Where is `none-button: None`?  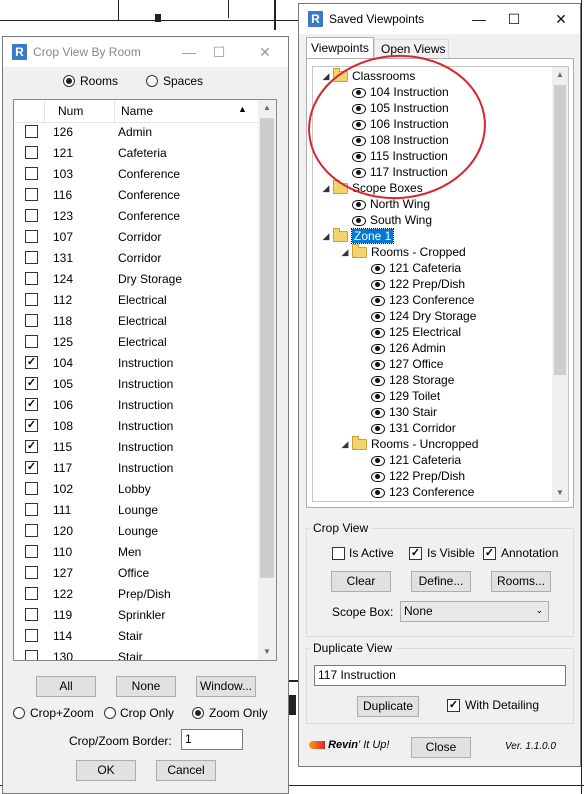
none-button: None is located at coordinates (146, 686).